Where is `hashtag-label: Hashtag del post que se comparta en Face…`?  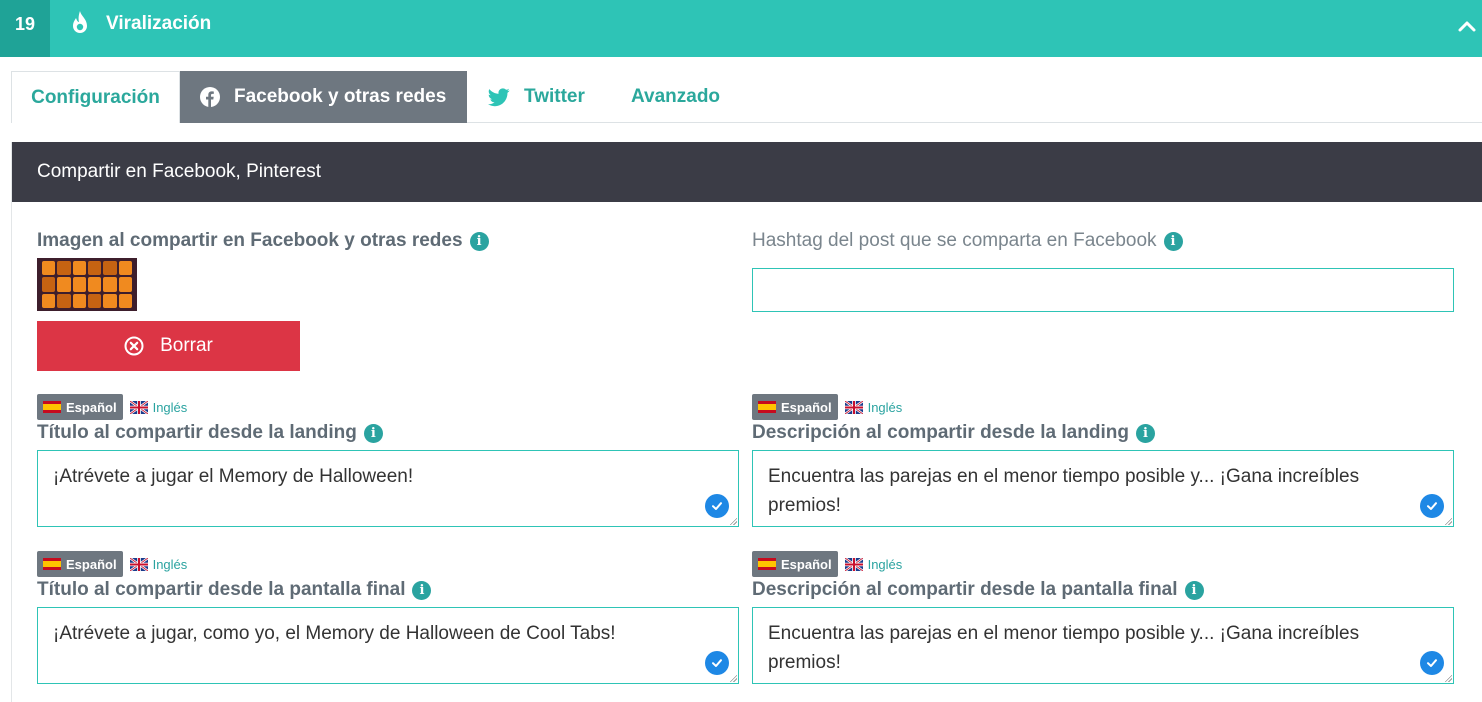
hashtag-label: Hashtag del post que se comparta en Face… is located at coordinates (967, 241).